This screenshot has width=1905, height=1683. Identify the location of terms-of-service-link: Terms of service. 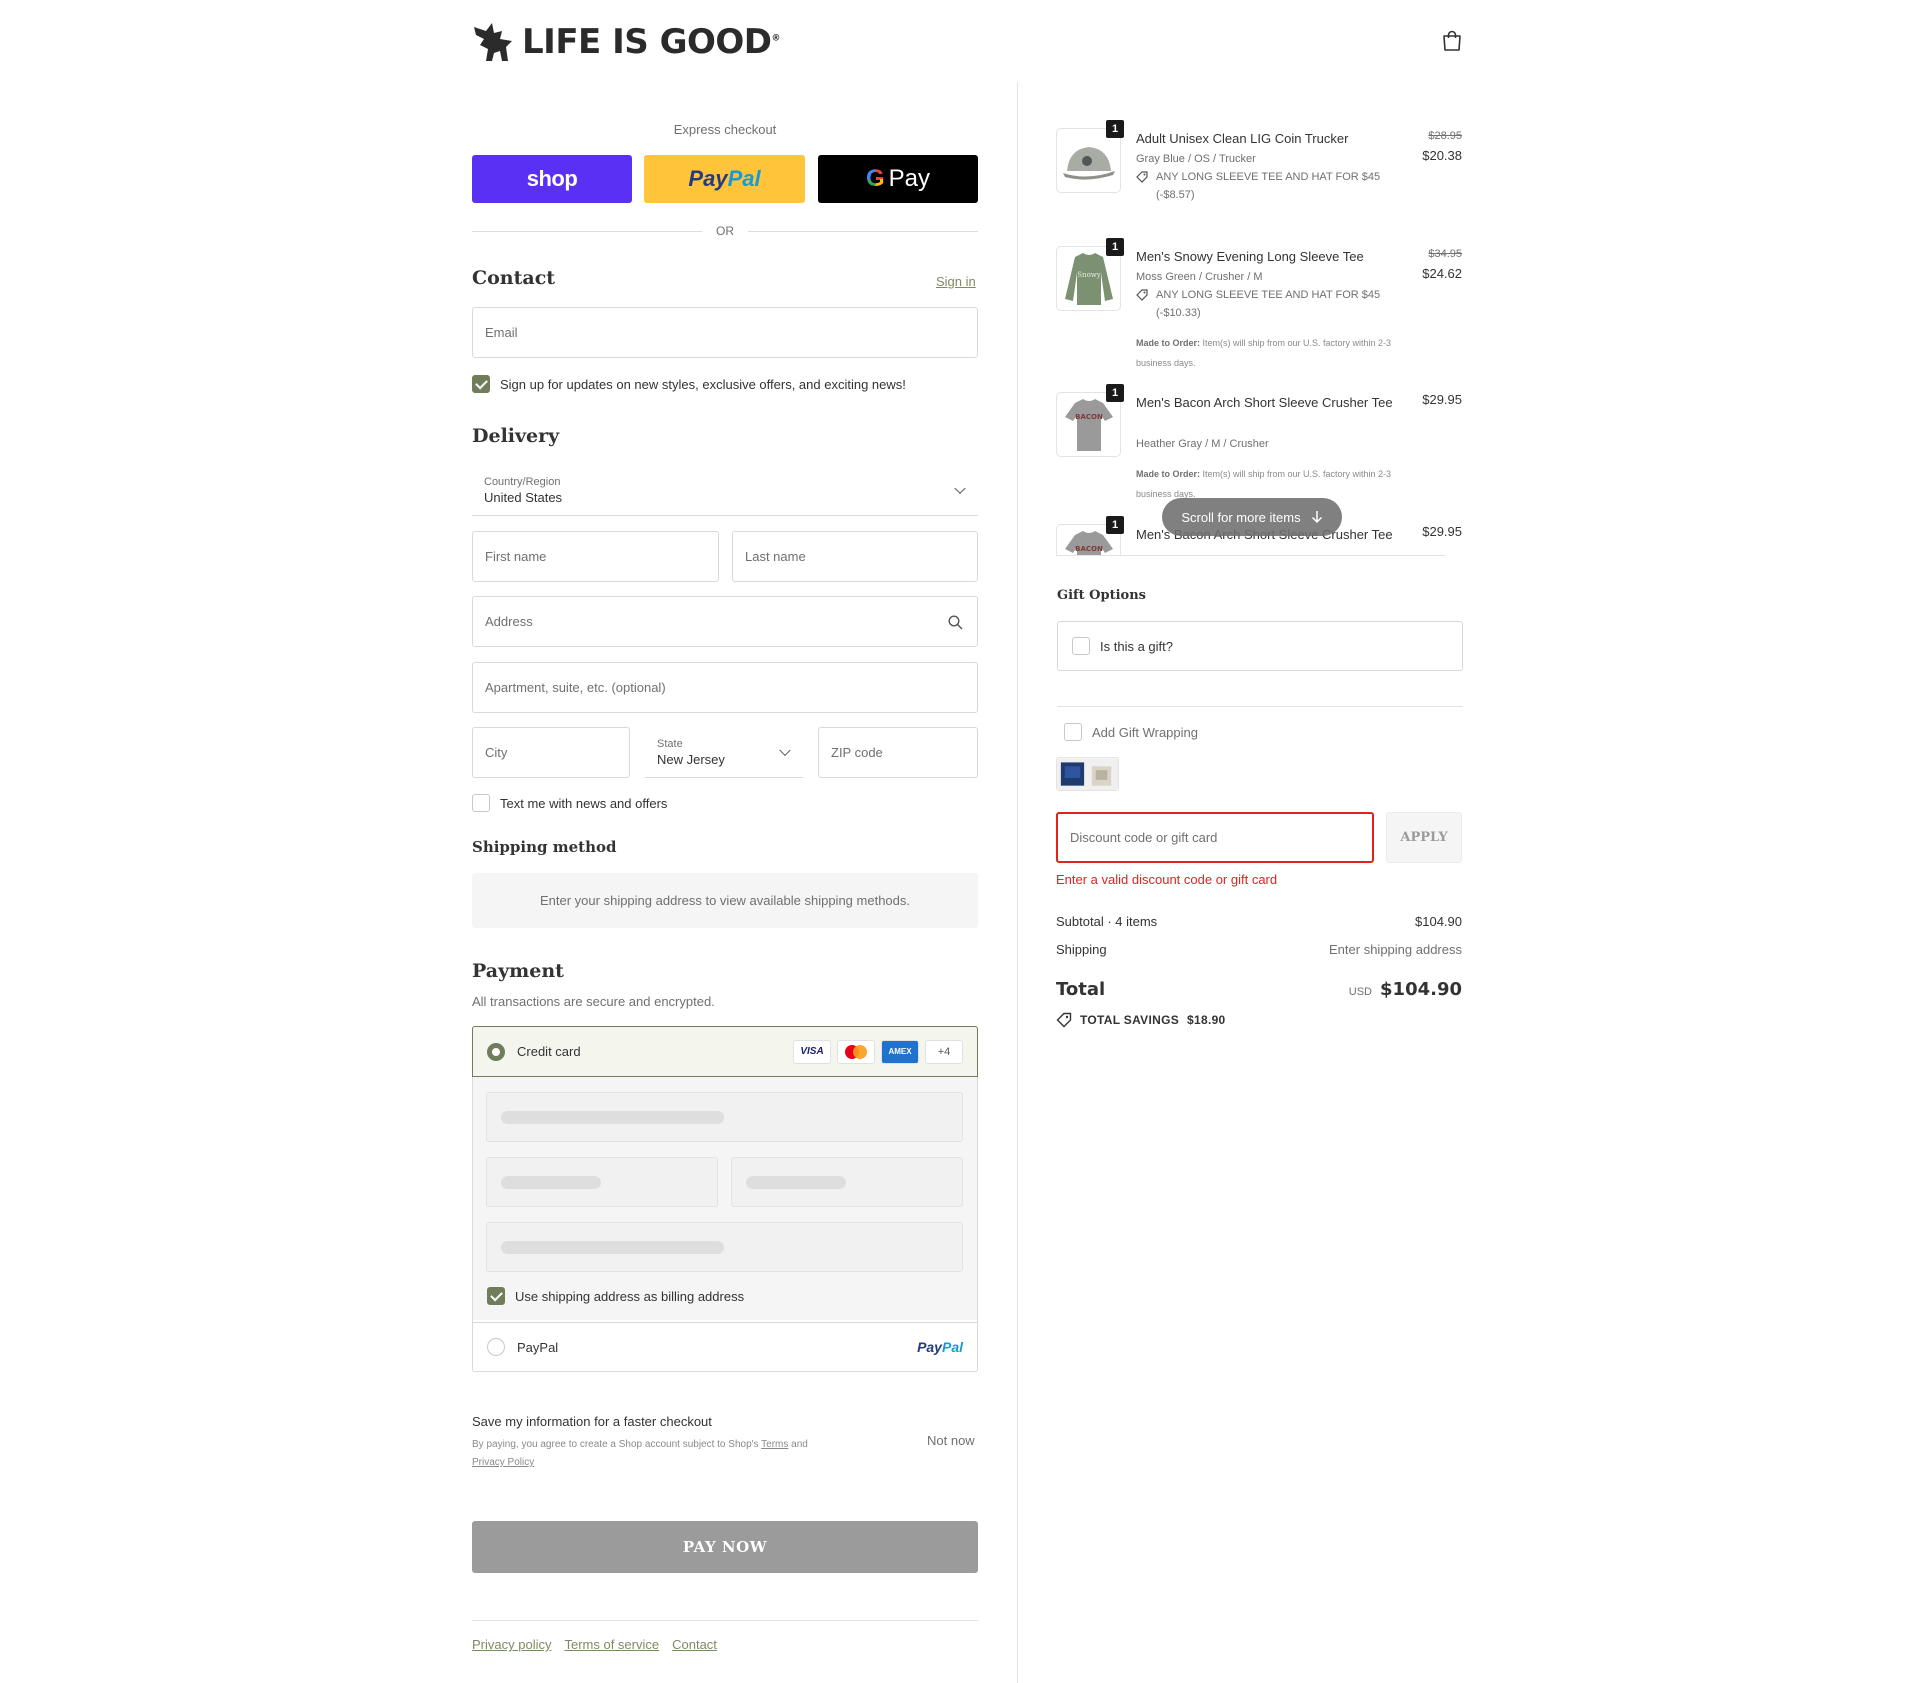
(611, 1644).